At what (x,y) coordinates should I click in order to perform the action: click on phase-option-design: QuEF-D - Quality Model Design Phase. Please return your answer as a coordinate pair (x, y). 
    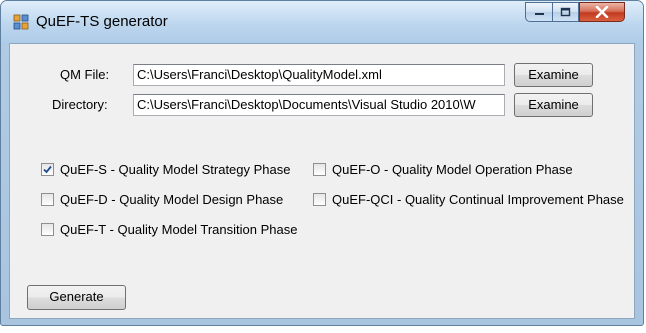
    Looking at the image, I should click on (162, 199).